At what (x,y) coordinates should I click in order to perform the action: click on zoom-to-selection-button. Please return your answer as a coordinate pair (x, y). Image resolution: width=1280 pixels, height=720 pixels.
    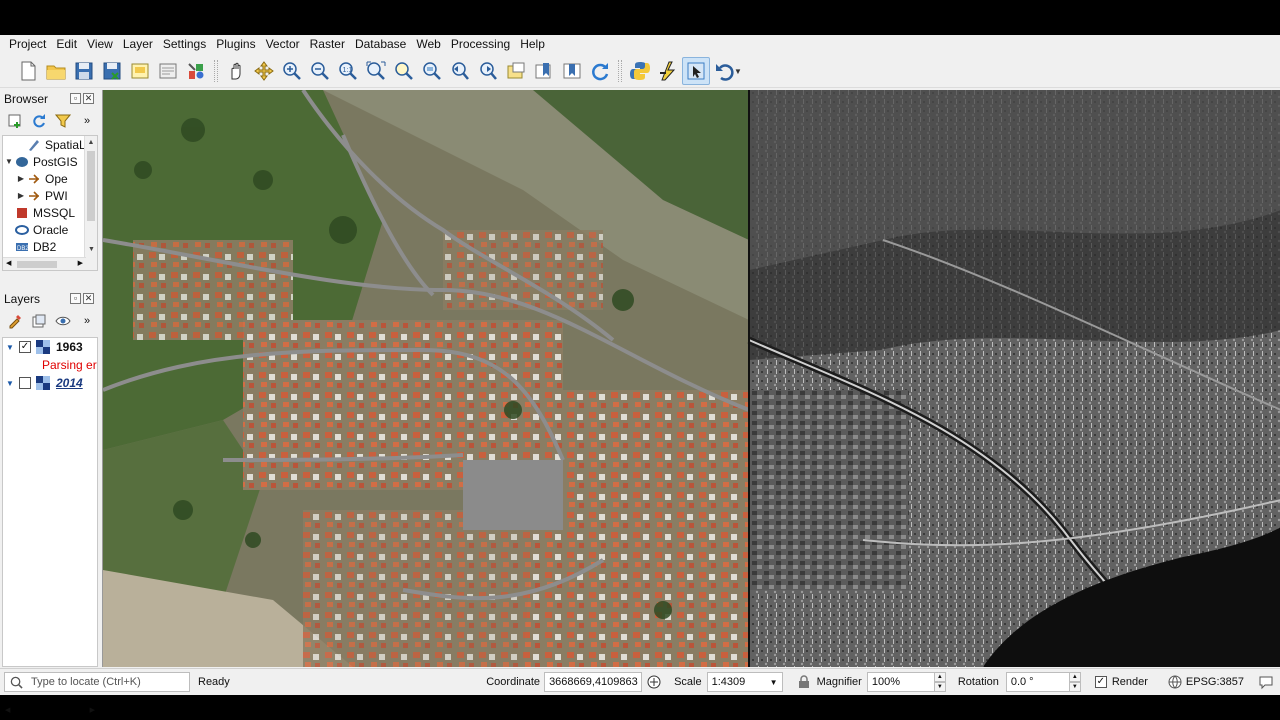
    Looking at the image, I should click on (404, 71).